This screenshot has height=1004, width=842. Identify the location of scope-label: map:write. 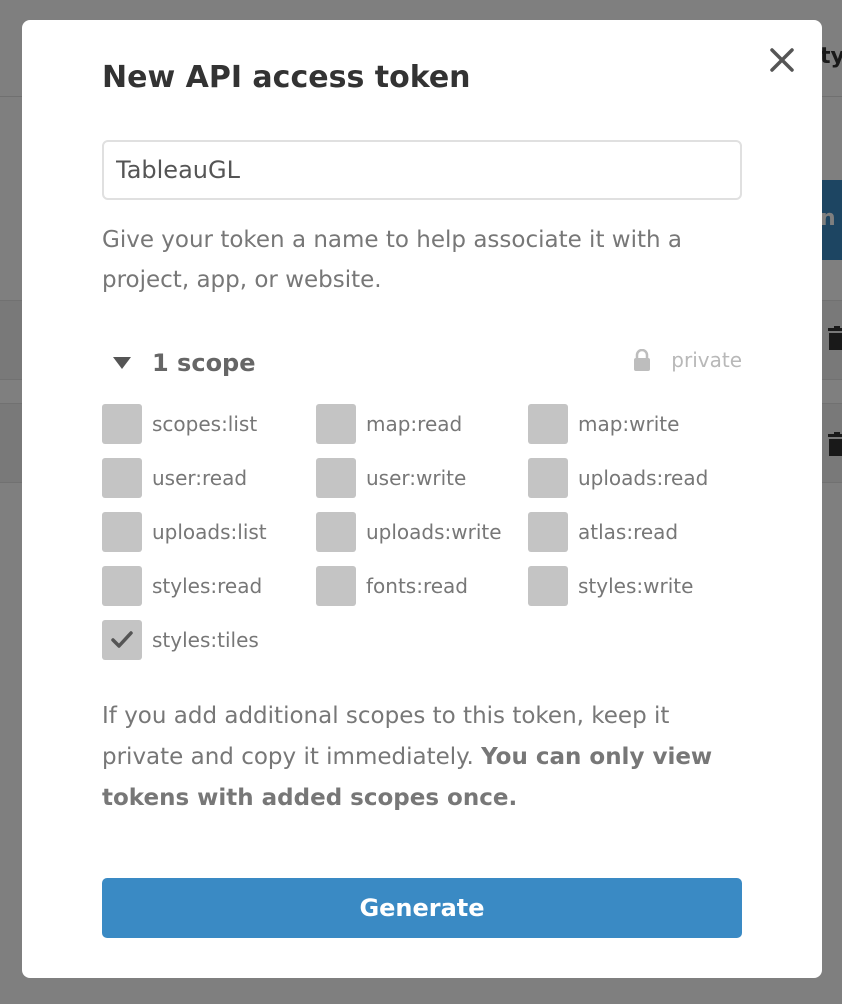
(629, 424).